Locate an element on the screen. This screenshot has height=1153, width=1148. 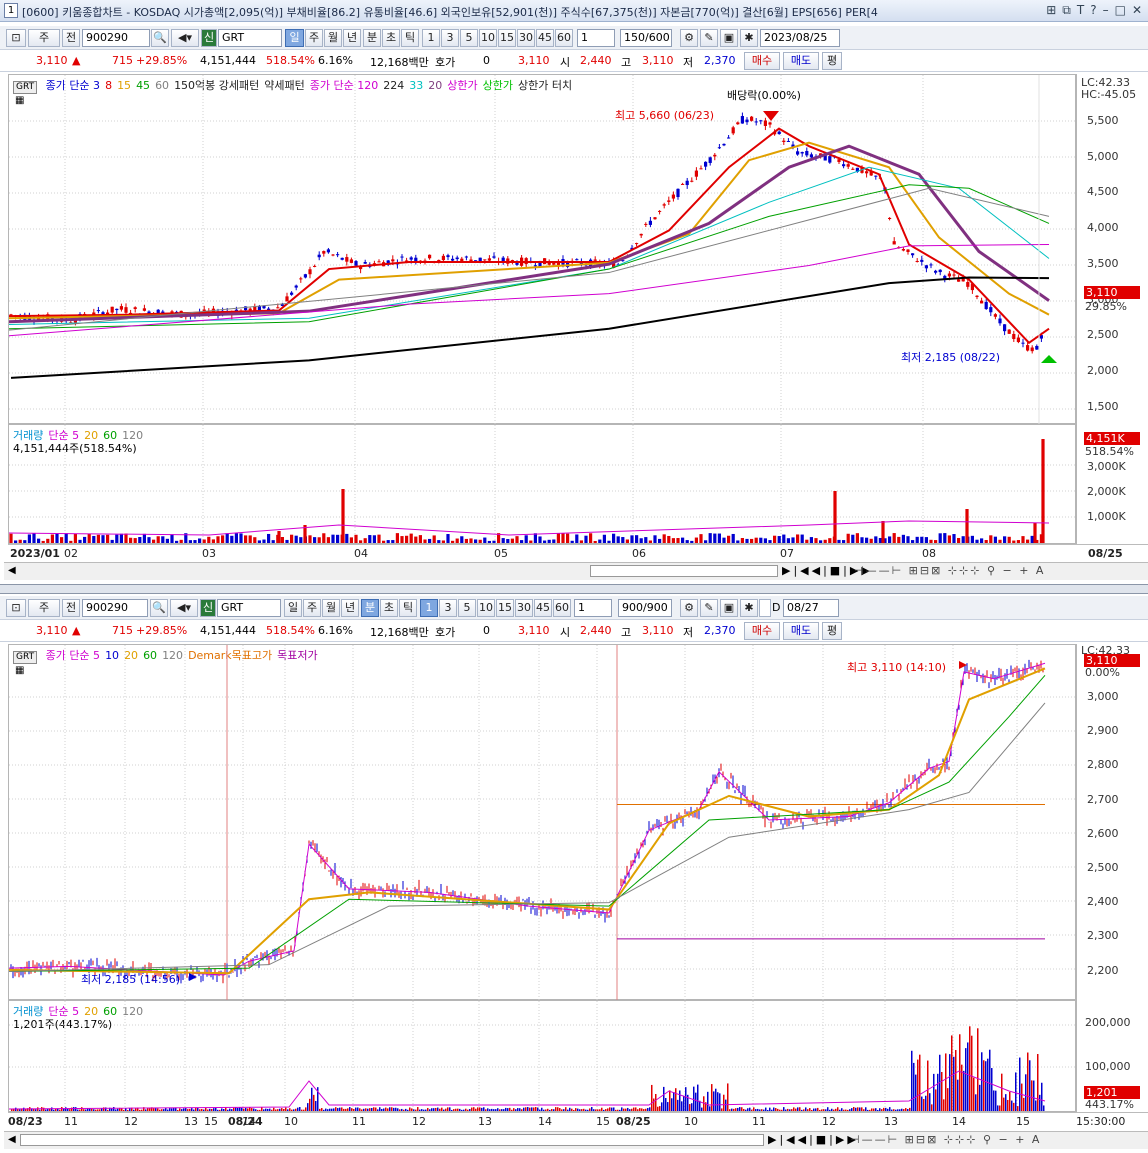
x-tick: 08/25 is located at coordinates (633, 1121).